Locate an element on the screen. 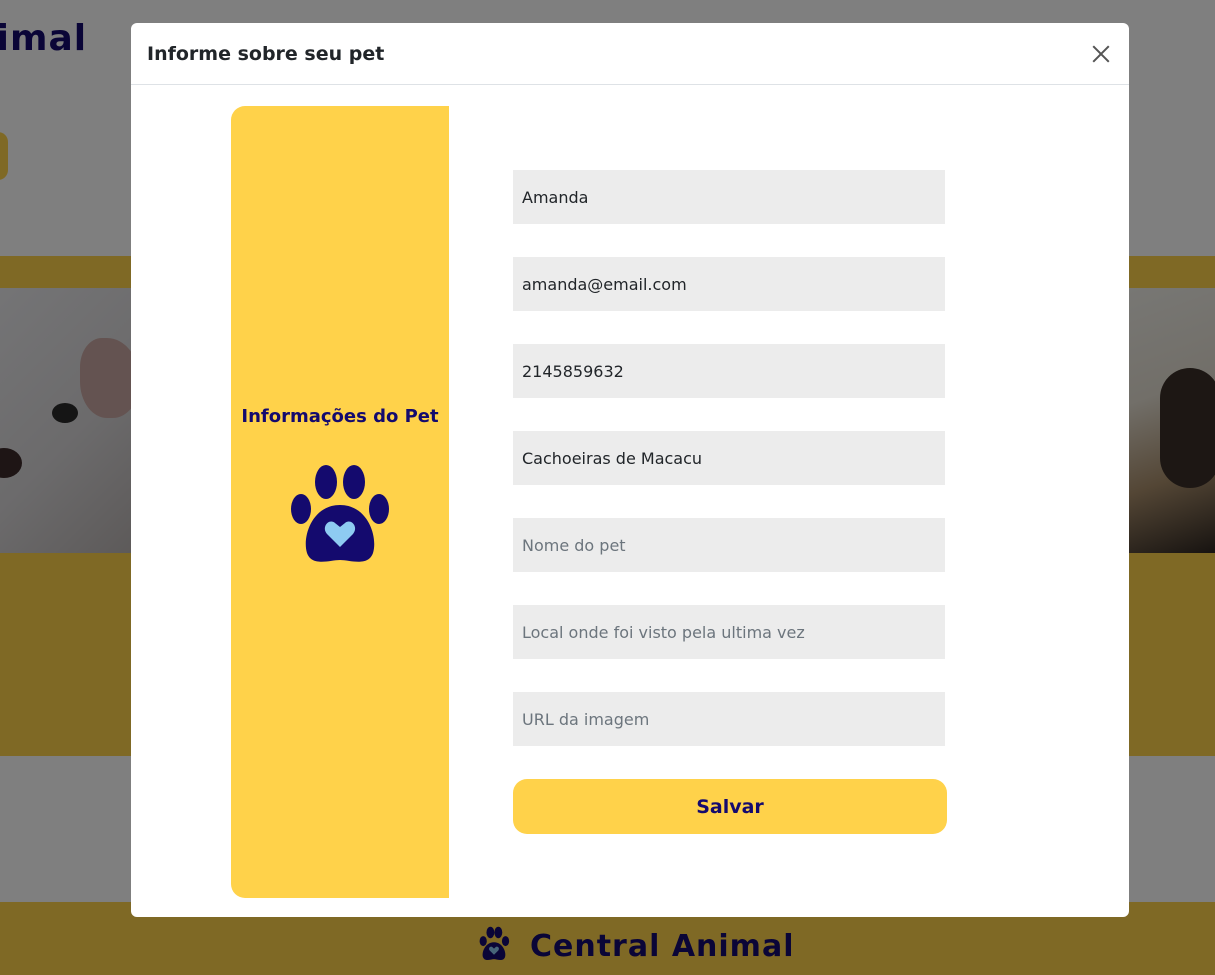  close-icon is located at coordinates (1101, 54).